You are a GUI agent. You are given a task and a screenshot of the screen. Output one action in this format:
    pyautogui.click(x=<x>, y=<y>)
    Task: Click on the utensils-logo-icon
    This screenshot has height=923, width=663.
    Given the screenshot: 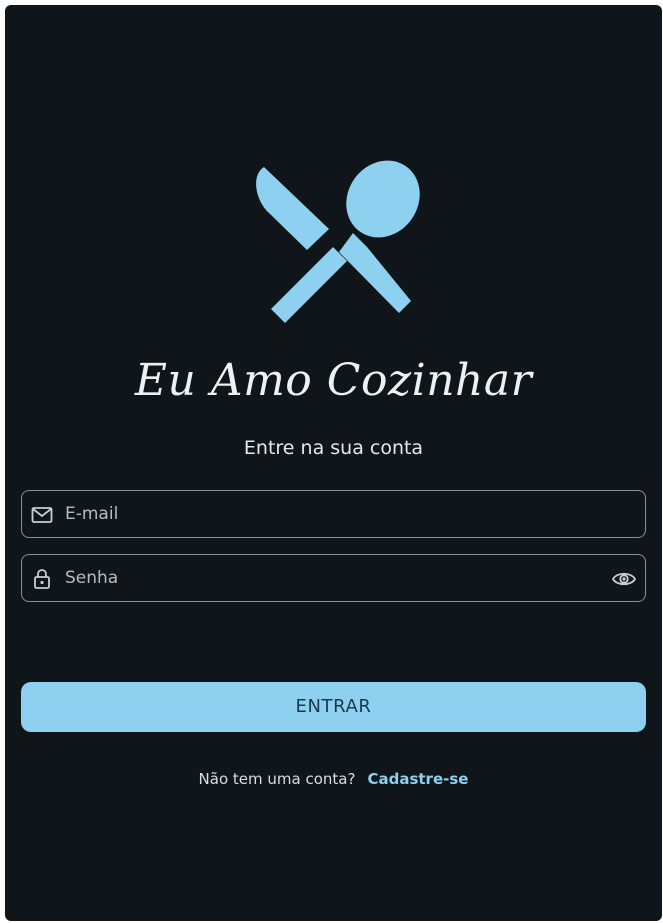 What is the action you would take?
    pyautogui.click(x=338, y=241)
    